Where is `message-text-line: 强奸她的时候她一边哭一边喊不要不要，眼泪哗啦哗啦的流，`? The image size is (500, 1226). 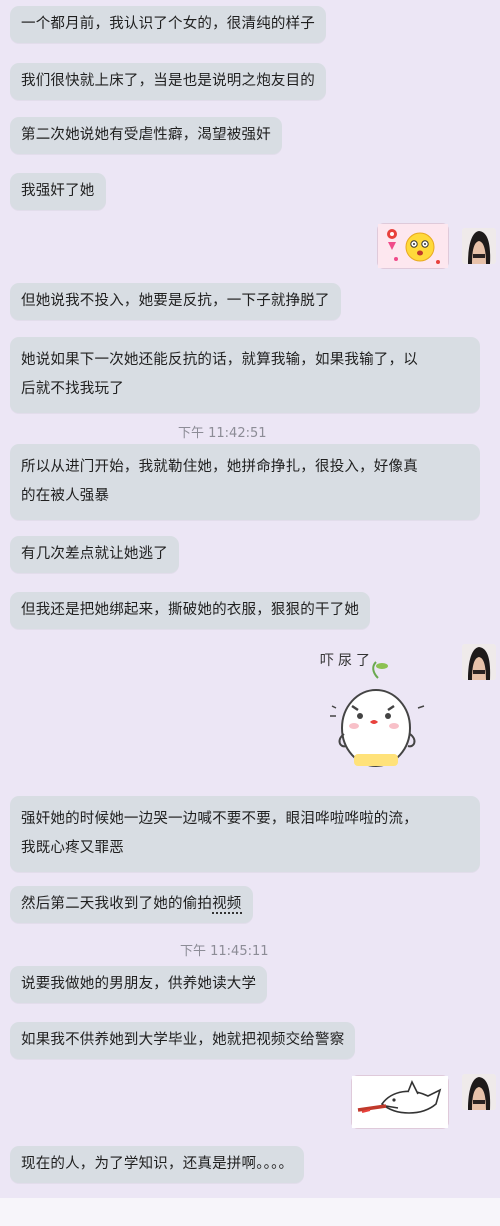 message-text-line: 强奸她的时候她一边哭一边喊不要不要，眼泪哗啦哗啦的流， is located at coordinates (219, 819).